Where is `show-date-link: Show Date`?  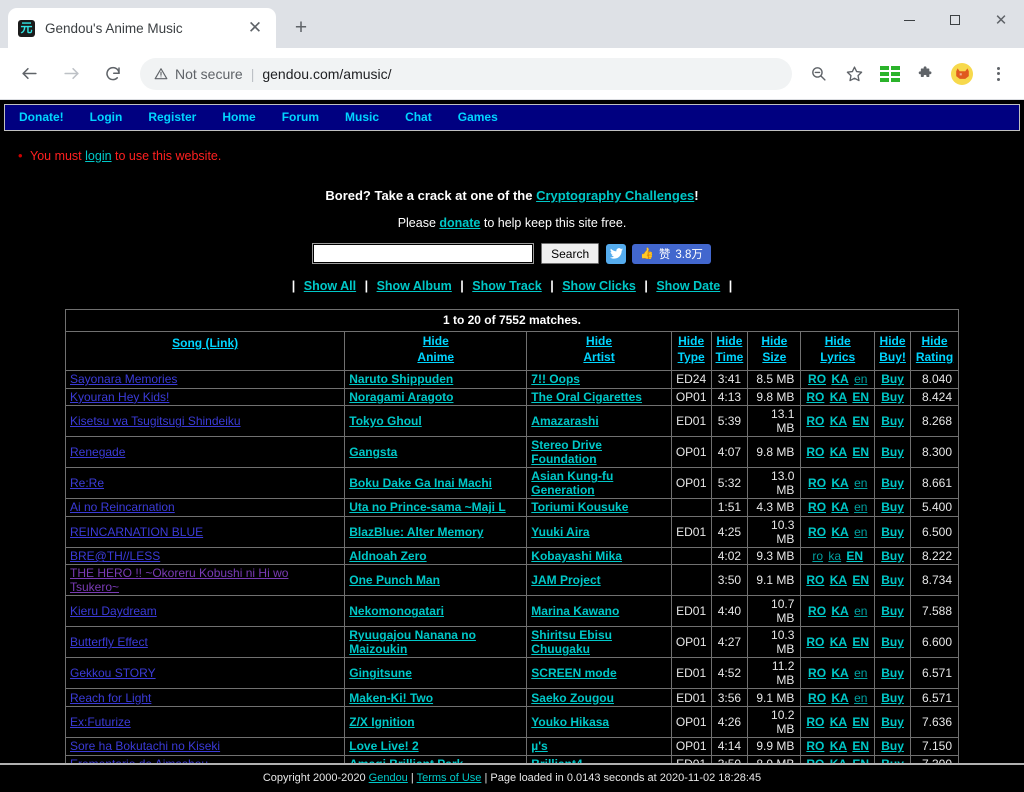 show-date-link: Show Date is located at coordinates (688, 286).